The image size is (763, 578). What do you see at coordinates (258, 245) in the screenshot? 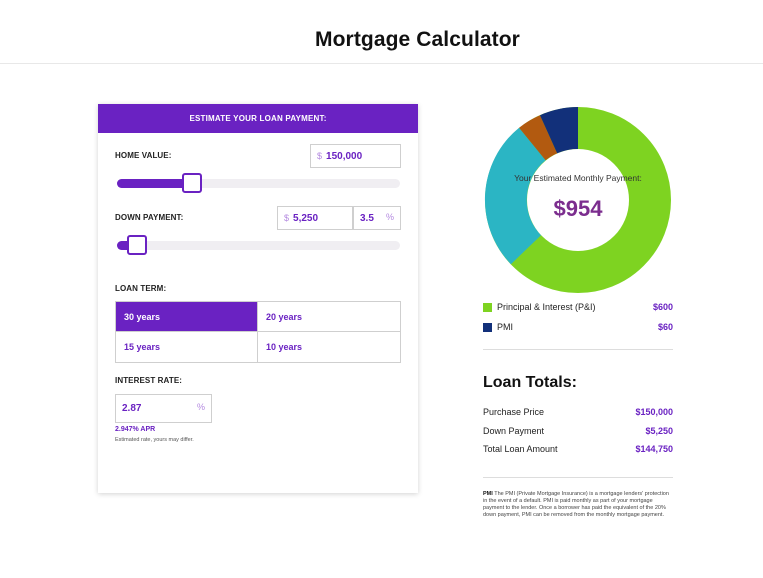
I see `down-payment-slider` at bounding box center [258, 245].